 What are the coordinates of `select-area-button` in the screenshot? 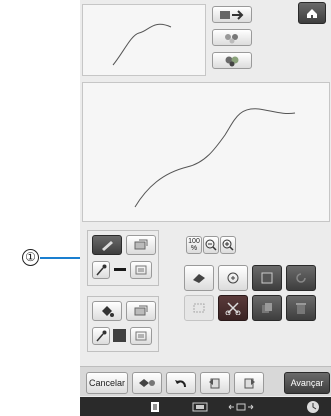 It's located at (199, 308).